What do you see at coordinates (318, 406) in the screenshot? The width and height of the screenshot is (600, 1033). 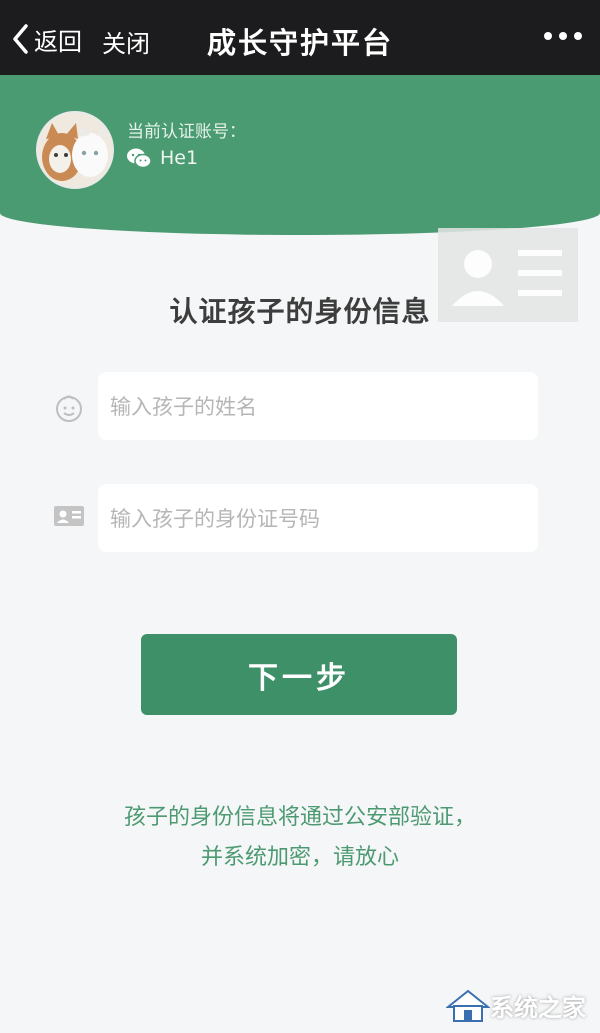 I see `child-name-input: 输入孩子的姓名` at bounding box center [318, 406].